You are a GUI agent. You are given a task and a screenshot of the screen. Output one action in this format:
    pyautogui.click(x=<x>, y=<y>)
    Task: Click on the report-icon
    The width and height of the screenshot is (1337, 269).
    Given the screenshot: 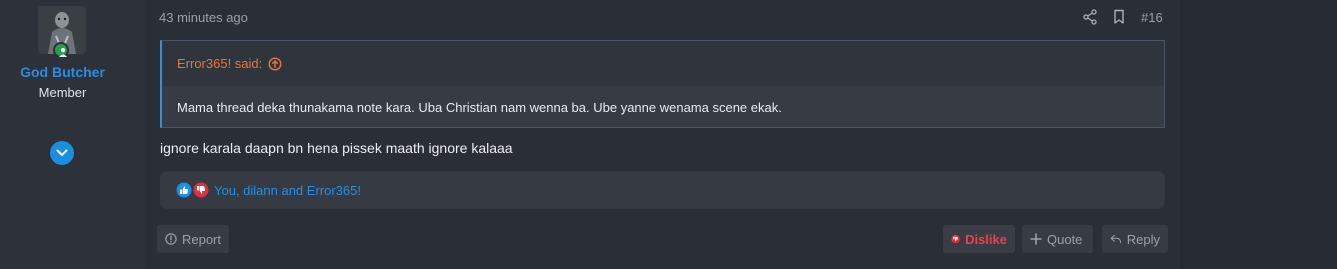 What is the action you would take?
    pyautogui.click(x=171, y=239)
    